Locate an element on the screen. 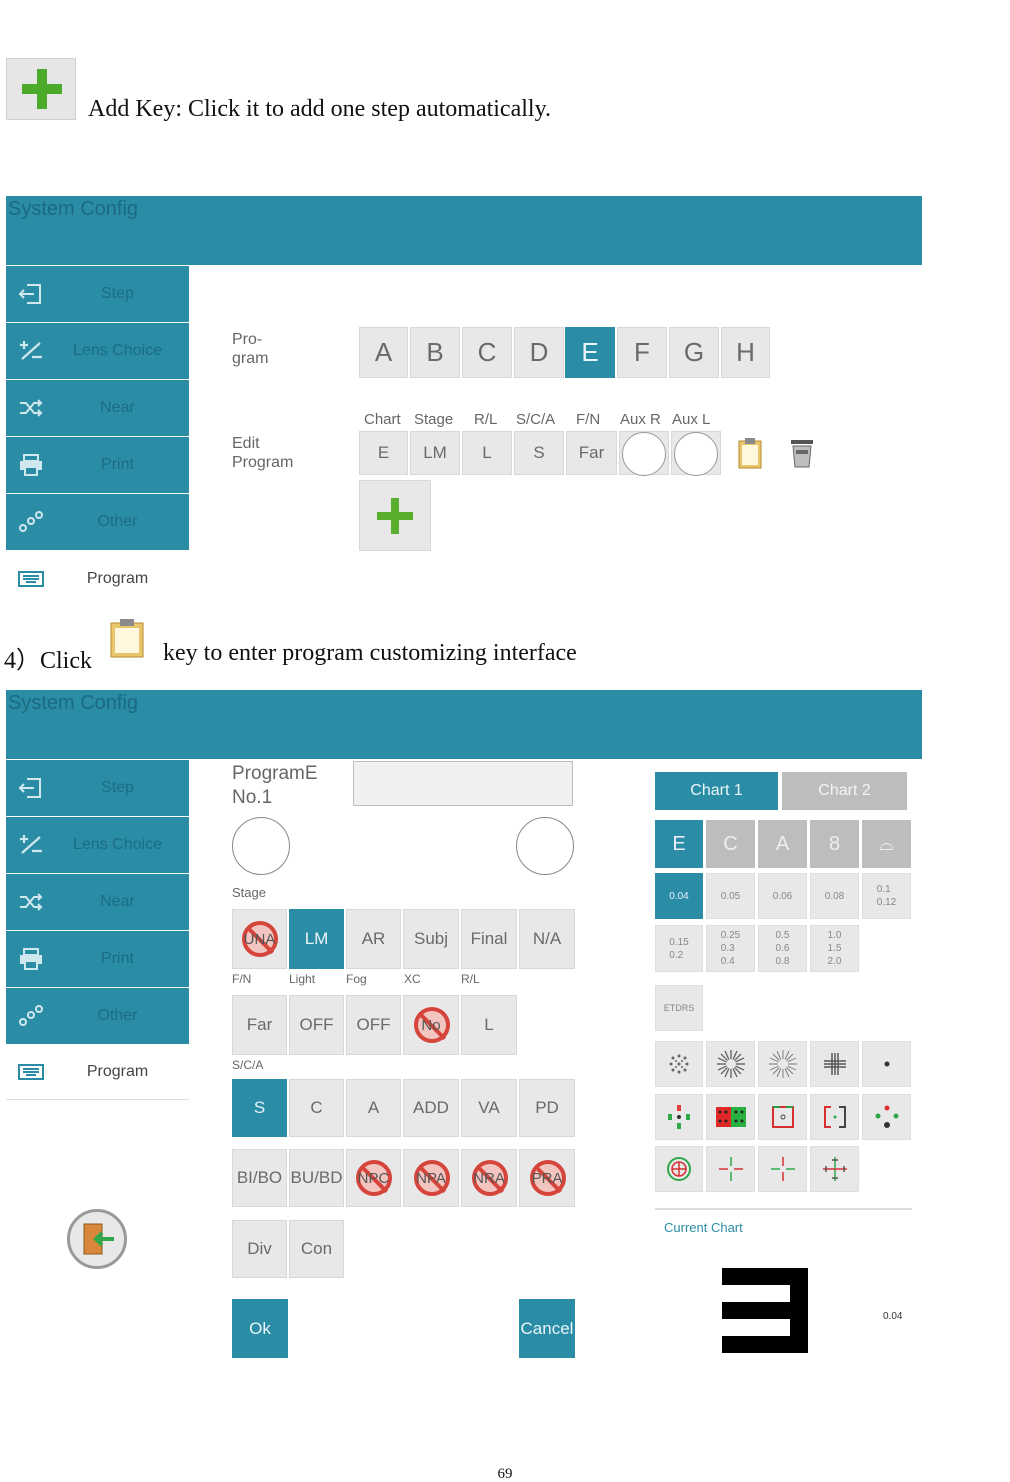 This screenshot has height=1482, width=1010. chart-type-8: 8 is located at coordinates (834, 844).